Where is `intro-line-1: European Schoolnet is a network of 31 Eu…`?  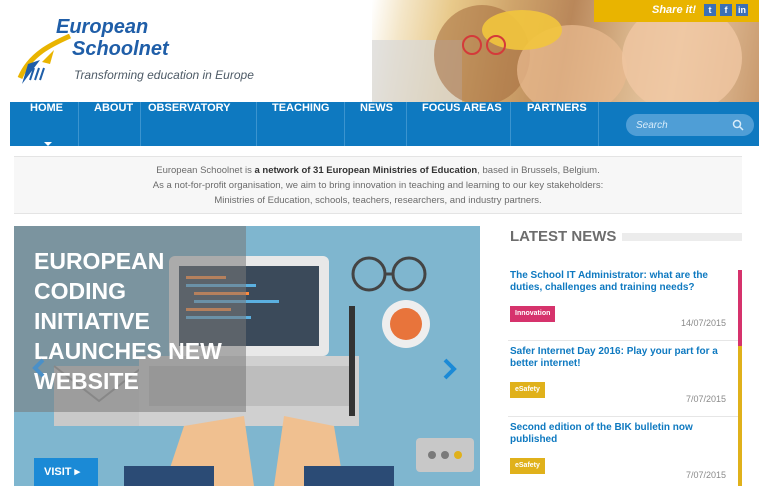 intro-line-1: European Schoolnet is a network of 31 Eu… is located at coordinates (378, 170).